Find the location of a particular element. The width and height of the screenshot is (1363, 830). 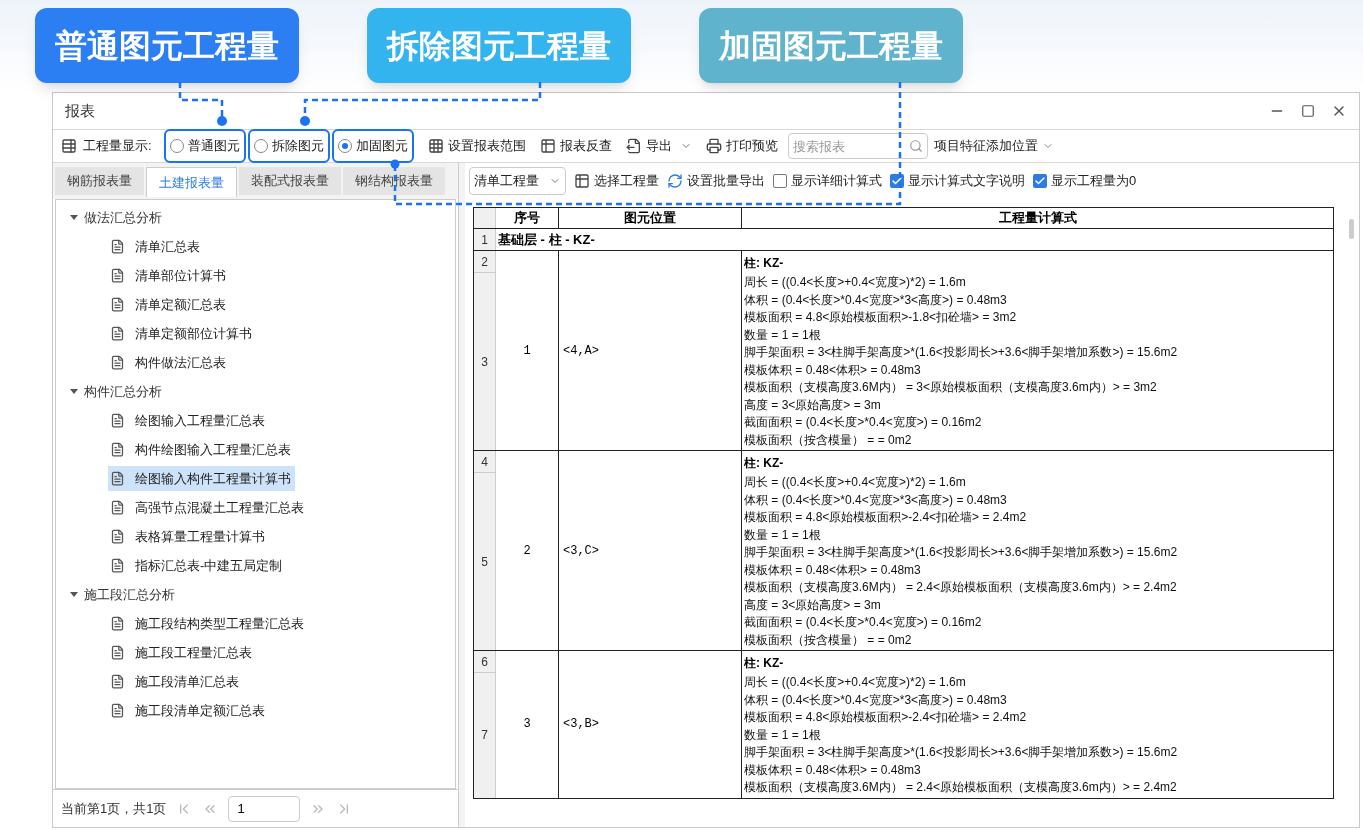

tree-item: 施工段结构类型工程量汇总表 is located at coordinates (208, 623).